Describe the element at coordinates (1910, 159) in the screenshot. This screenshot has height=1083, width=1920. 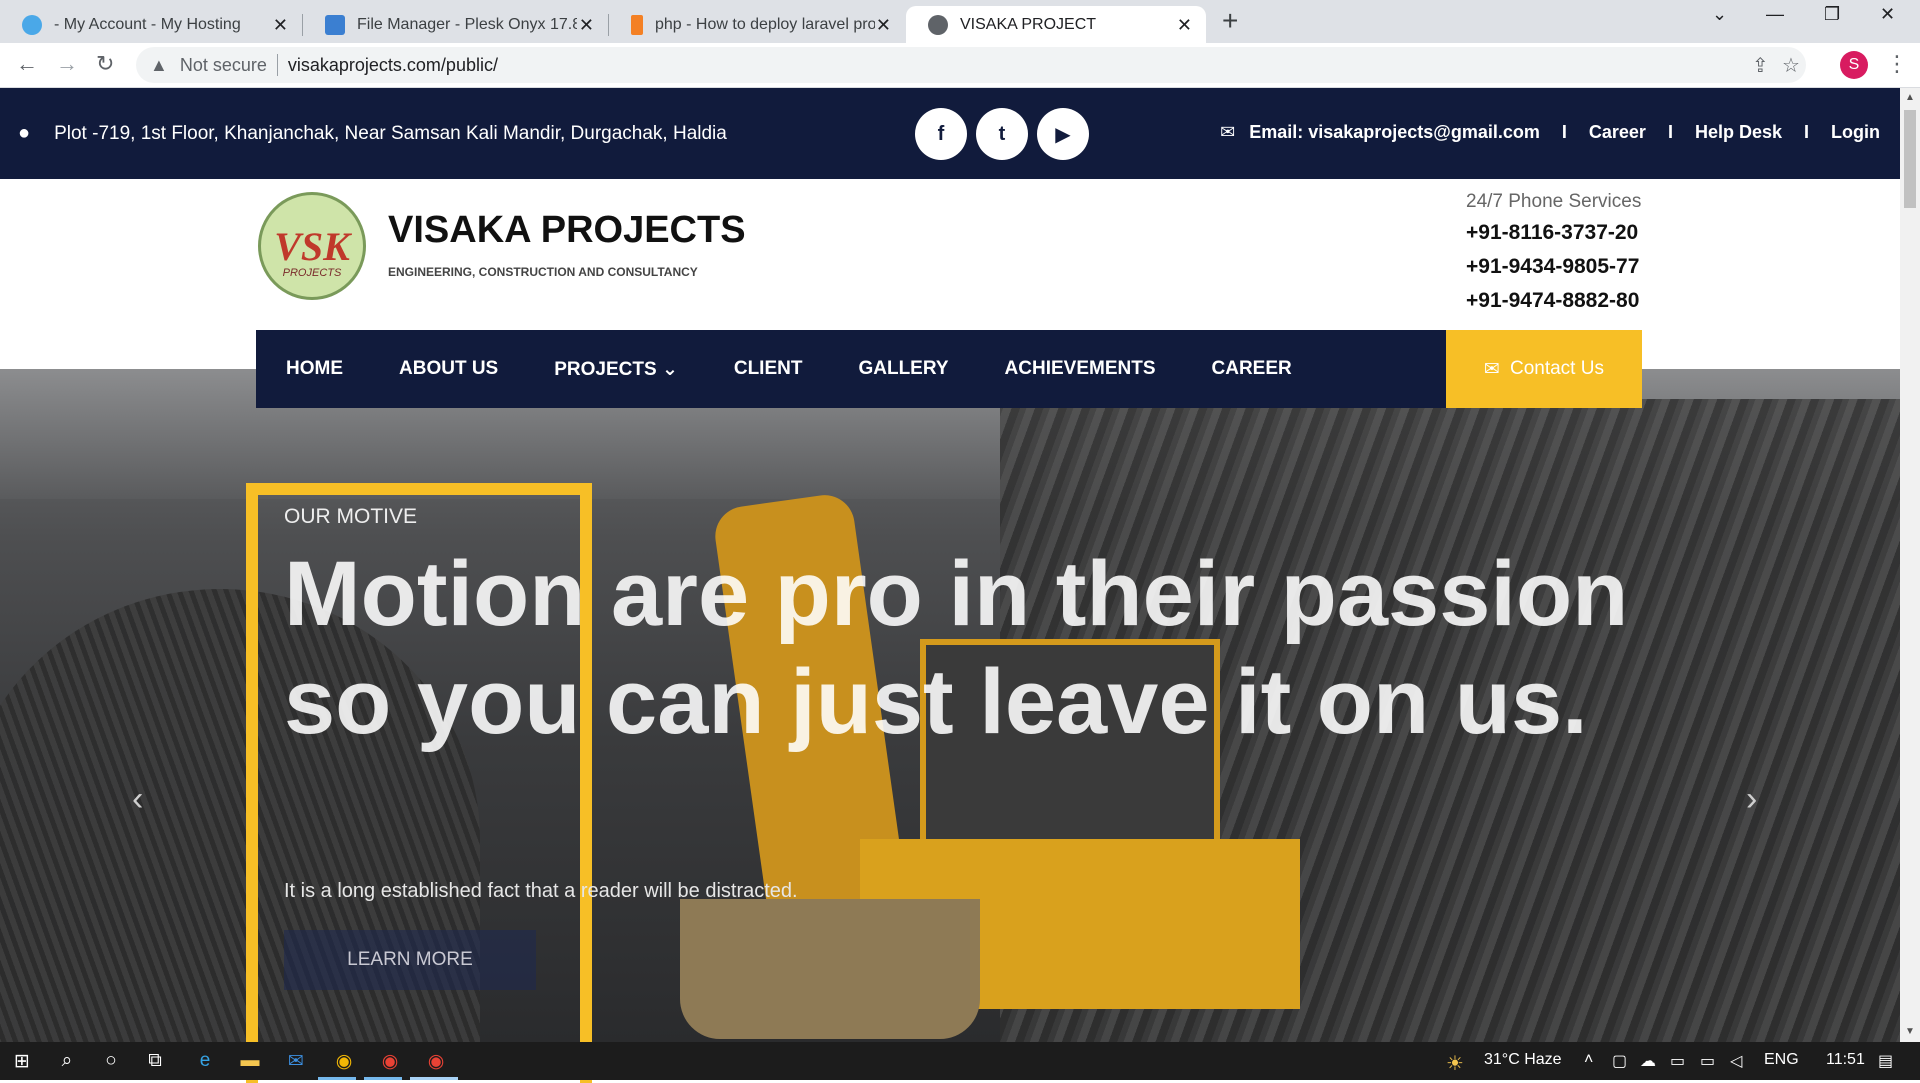
I see `scroll-thumb` at that location.